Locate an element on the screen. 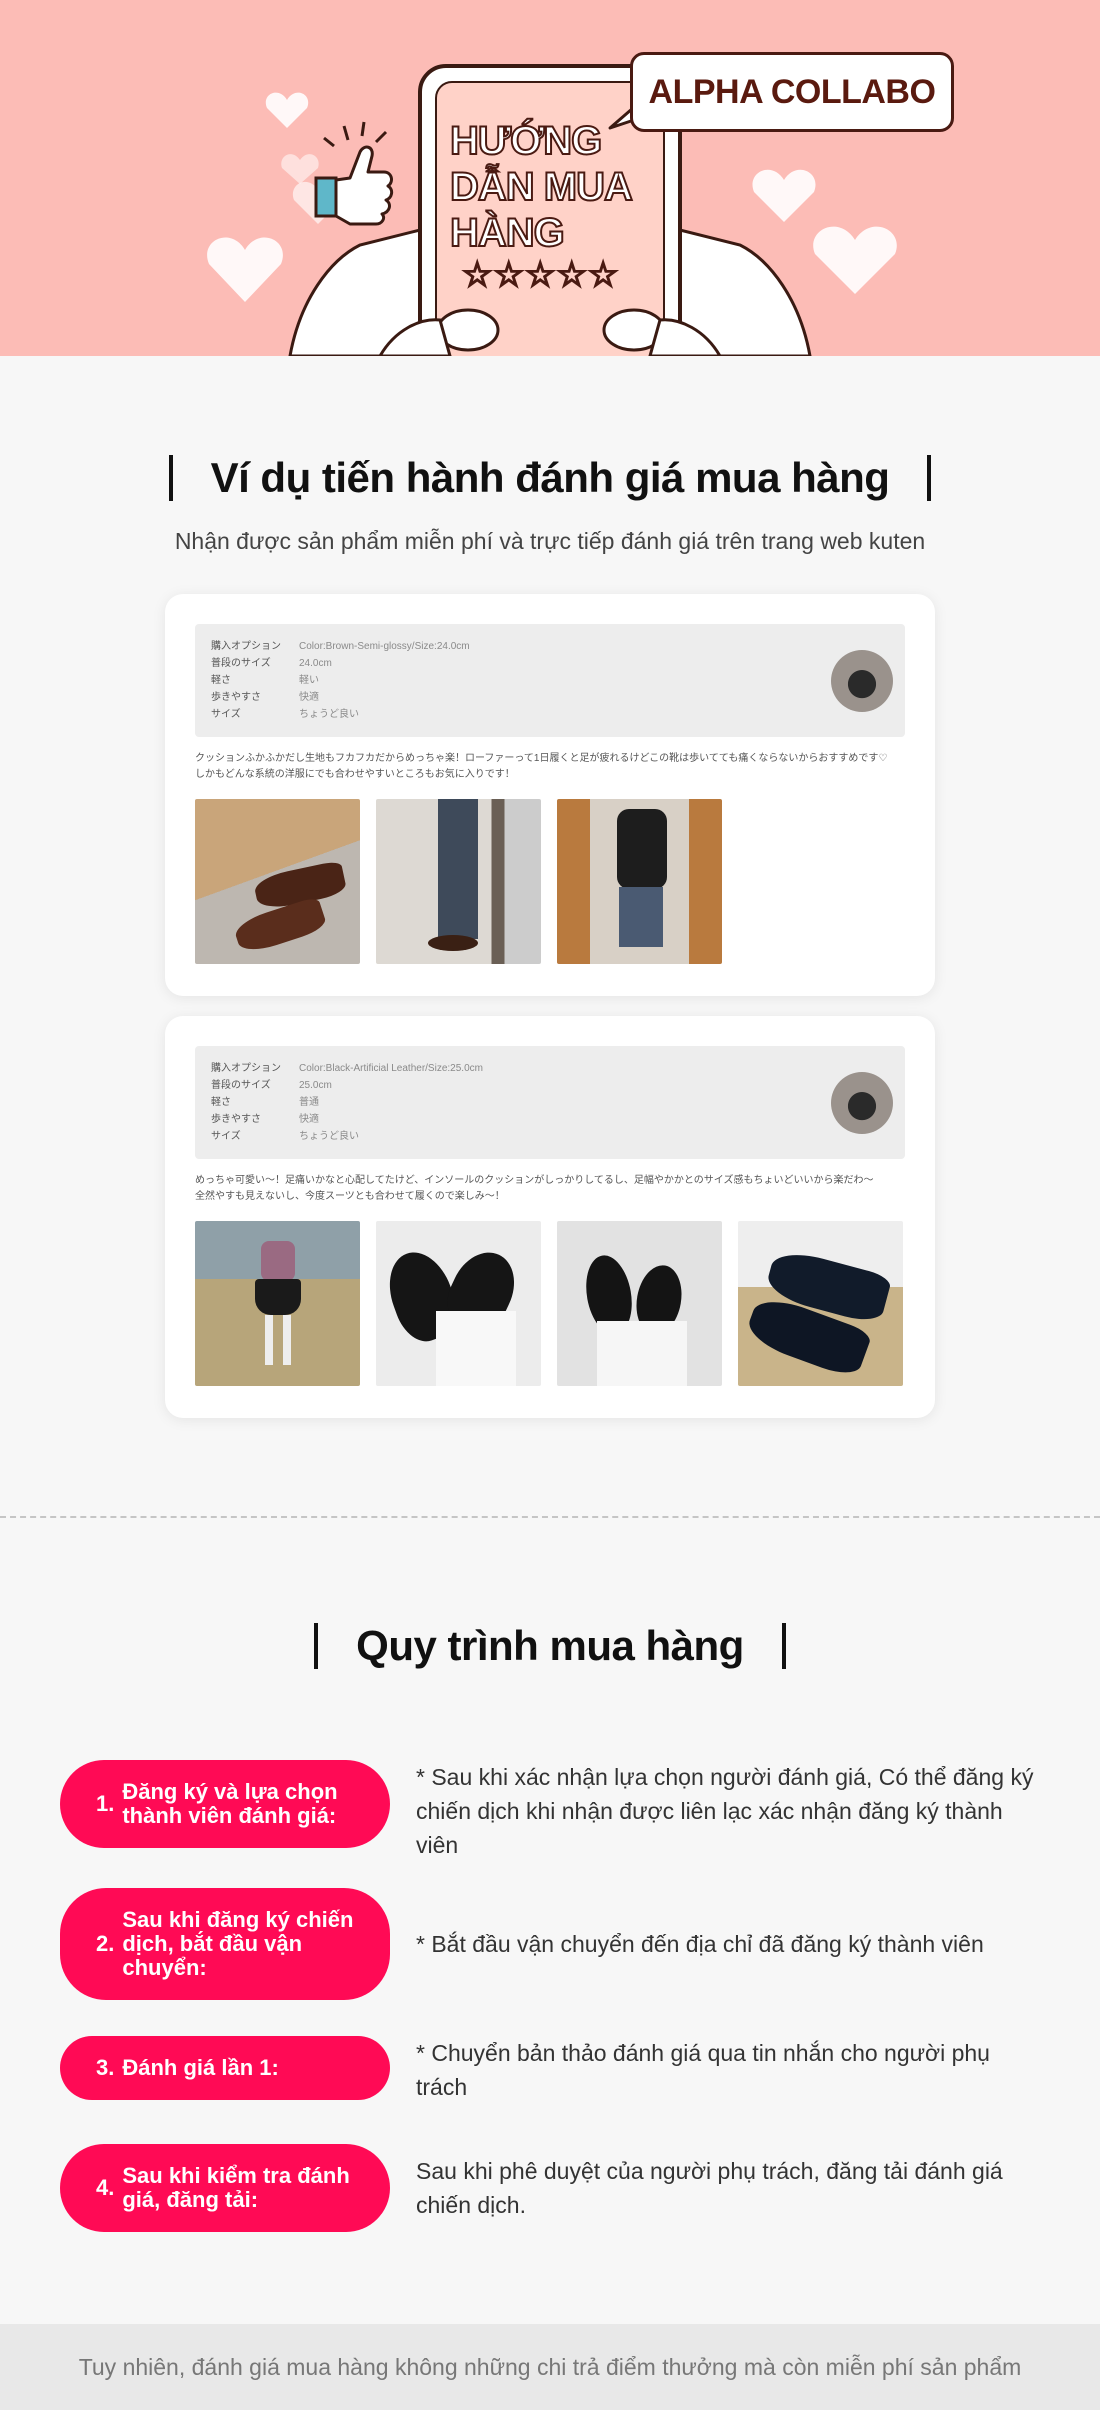  hero-title: HƯỚNG DẪN MUA HÀNG is located at coordinates (540, 187).